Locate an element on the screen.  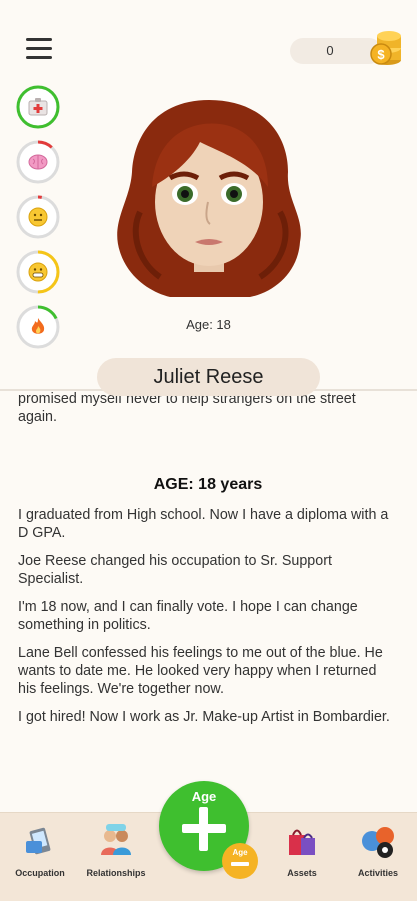
coins-value: 0 is located at coordinates (330, 50).